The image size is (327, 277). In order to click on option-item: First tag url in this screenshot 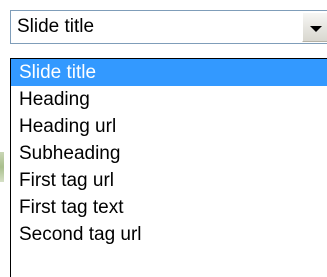, I will do `click(169, 180)`.